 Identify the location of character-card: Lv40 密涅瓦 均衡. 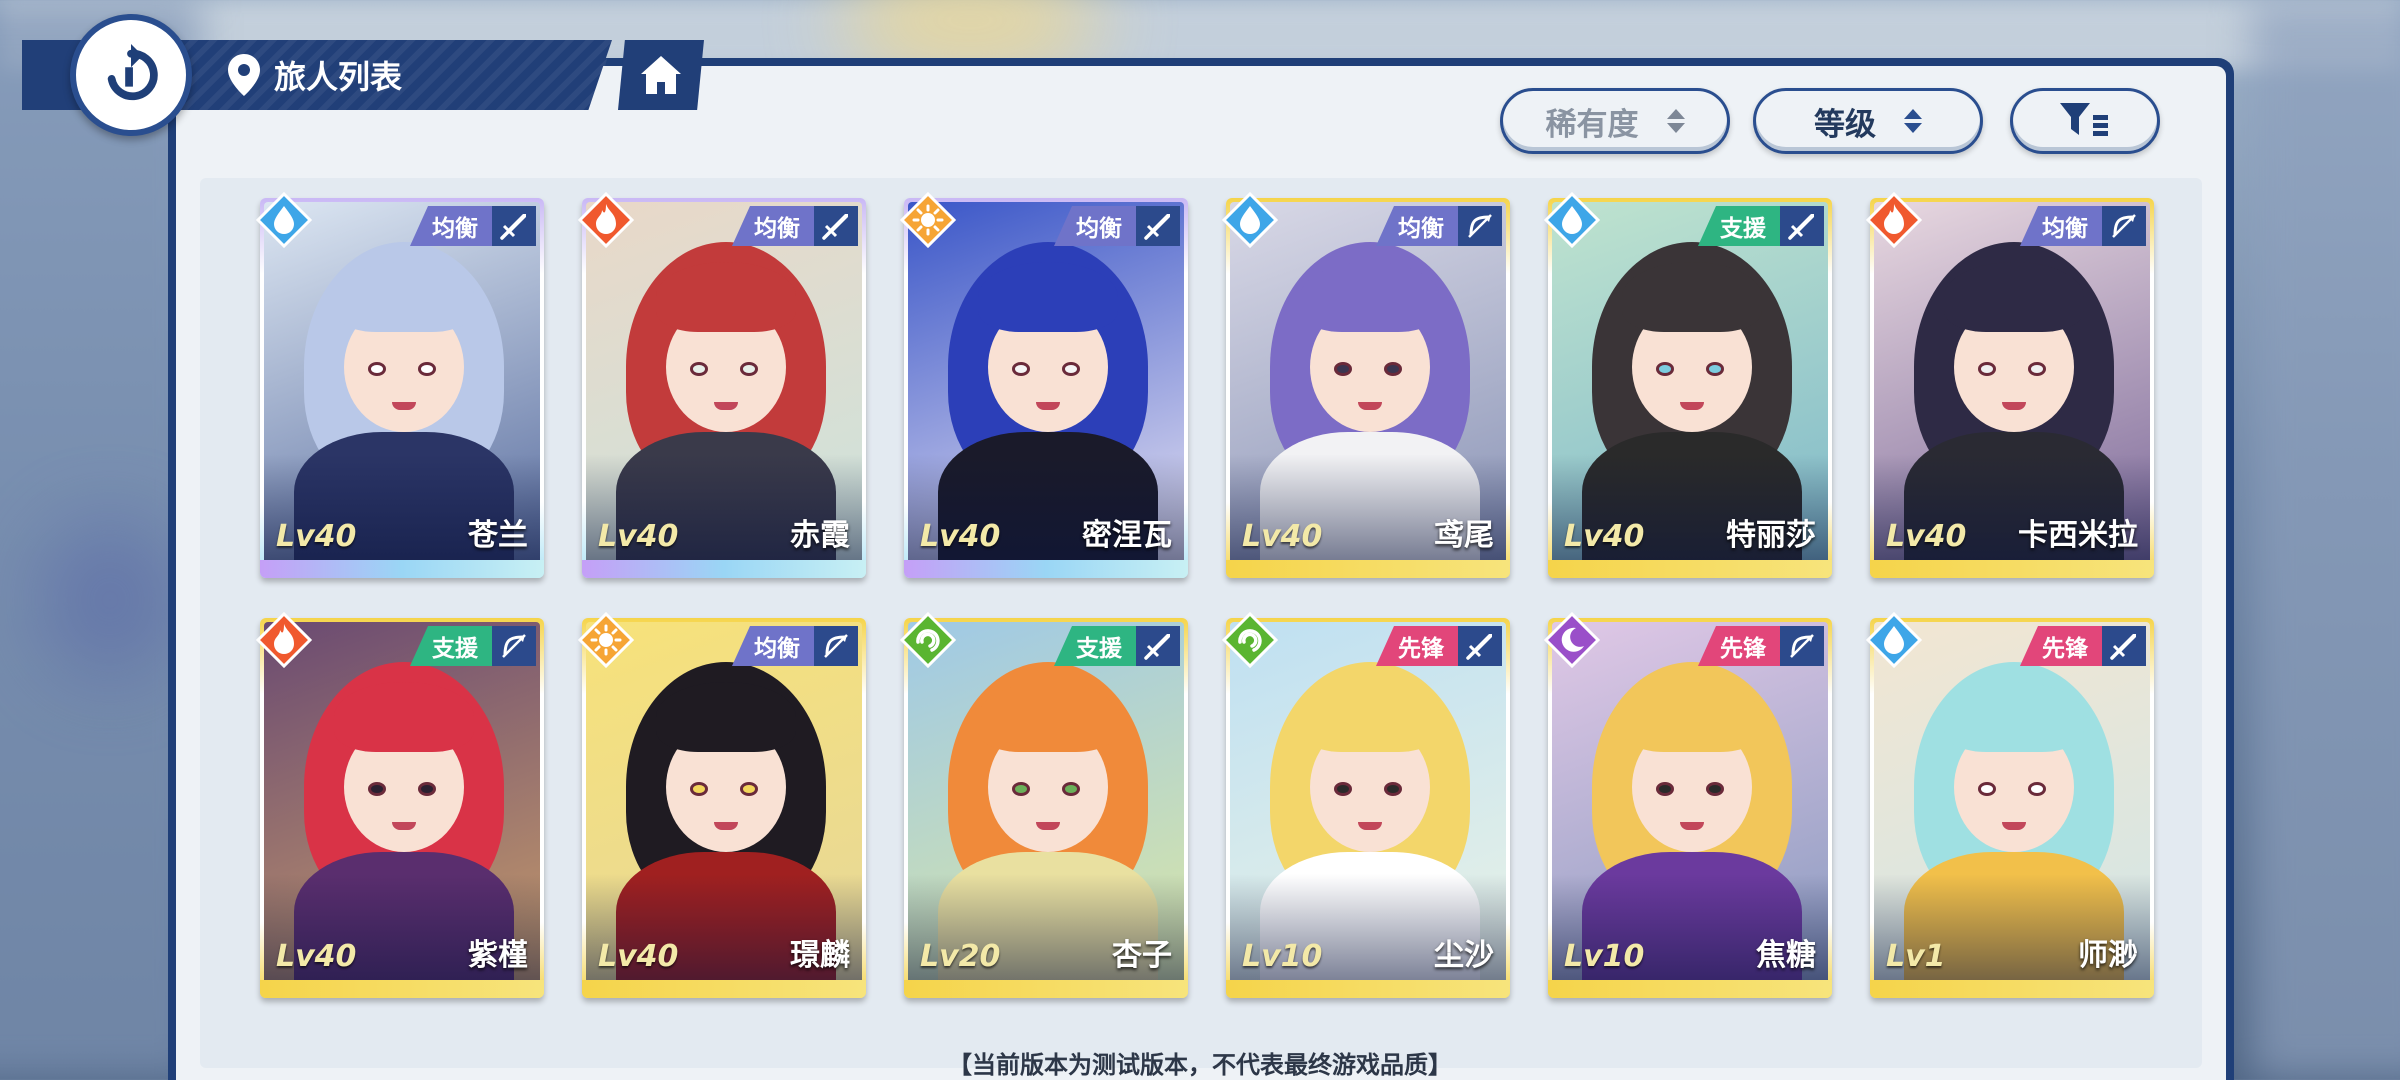
(1044, 385).